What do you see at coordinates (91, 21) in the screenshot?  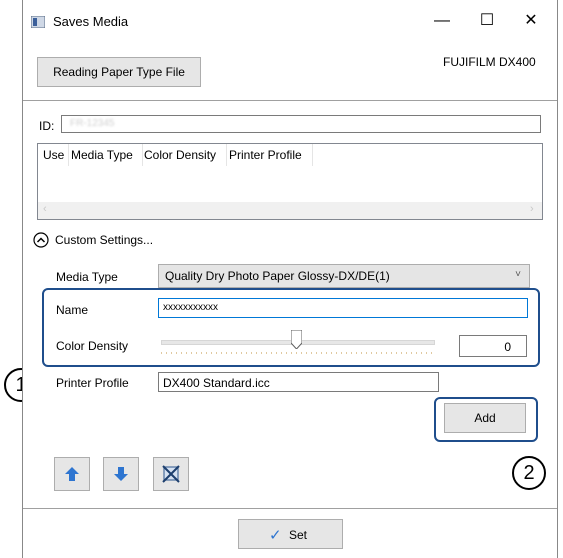 I see `window-title: Saves Media` at bounding box center [91, 21].